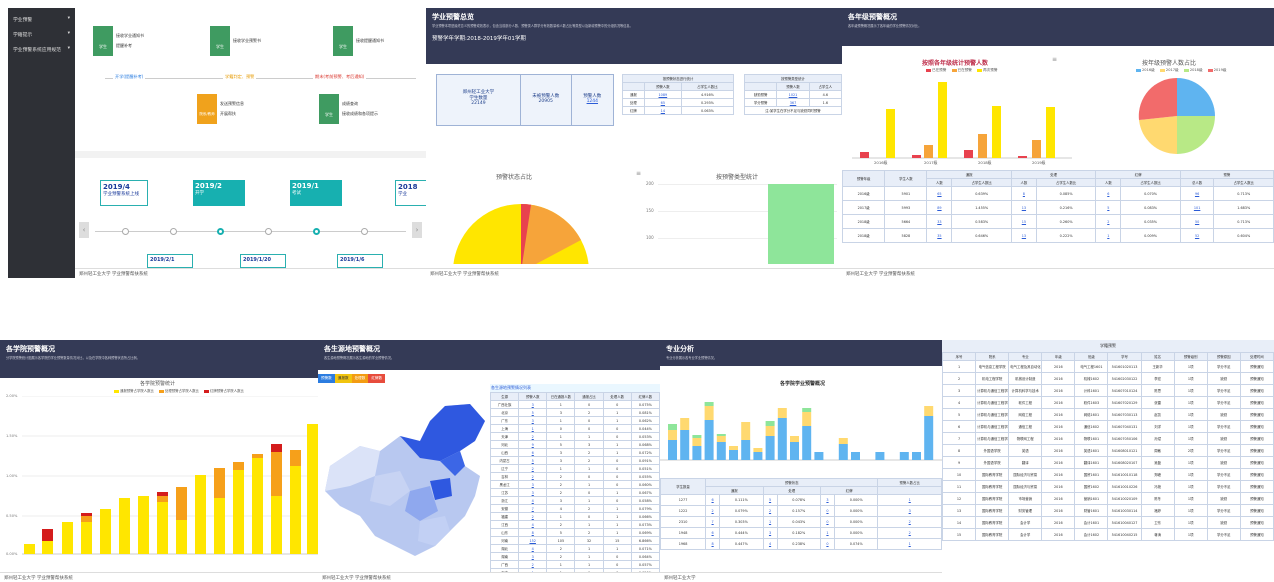 The height and width of the screenshot is (582, 1274). Describe the element at coordinates (1108, 346) in the screenshot. I see `list-title: 学籍预警` at that location.